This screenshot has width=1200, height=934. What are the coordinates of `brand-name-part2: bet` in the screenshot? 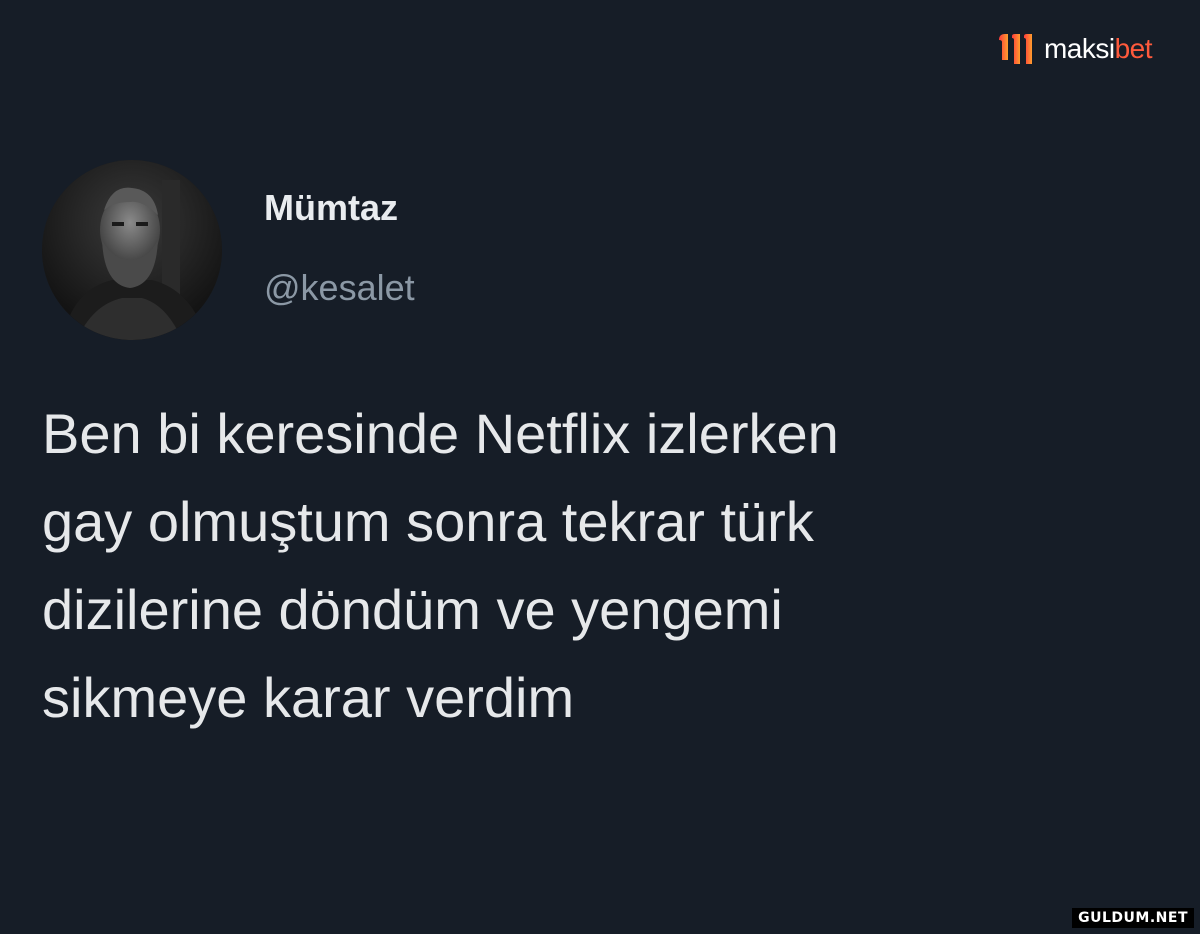 It's located at (1133, 48).